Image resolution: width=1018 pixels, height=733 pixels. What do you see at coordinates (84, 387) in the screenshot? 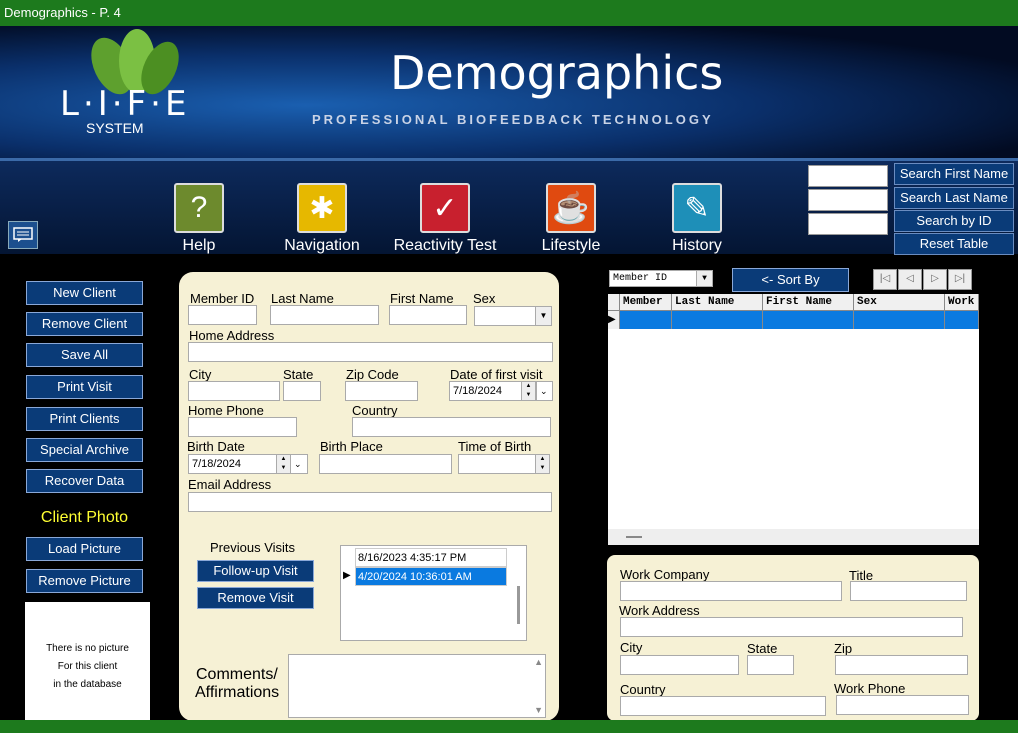
I see `print-visit-button: Print Visit` at bounding box center [84, 387].